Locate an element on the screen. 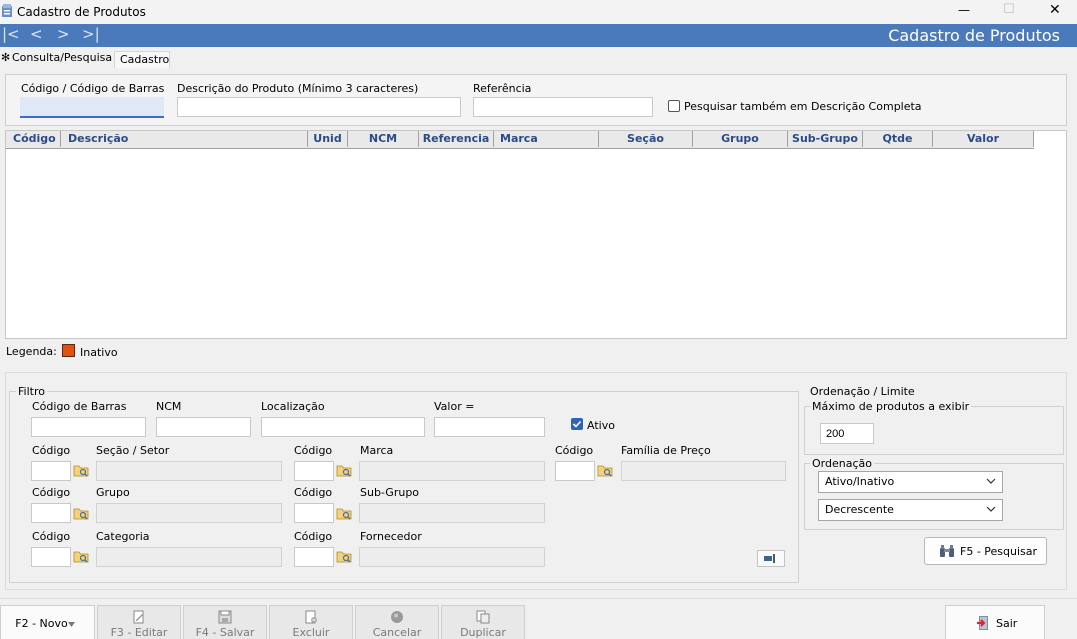  delete-icon is located at coordinates (311, 617).